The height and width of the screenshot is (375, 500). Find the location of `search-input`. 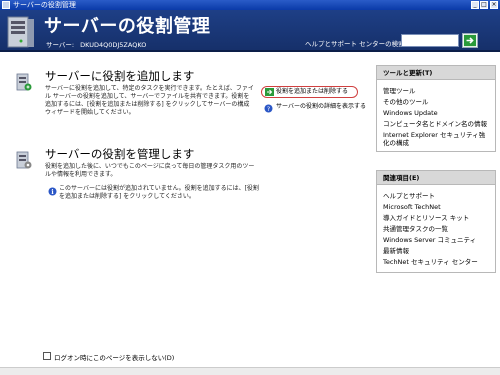

search-input is located at coordinates (430, 40).